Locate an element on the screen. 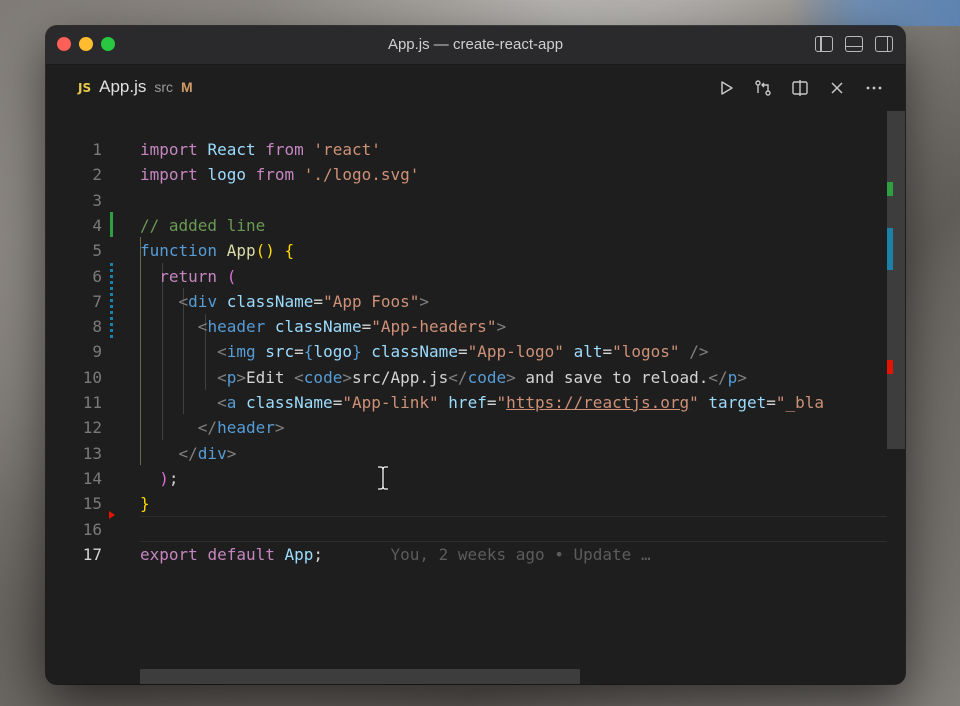 The width and height of the screenshot is (960, 706). vertical-scroll-thumb is located at coordinates (896, 280).